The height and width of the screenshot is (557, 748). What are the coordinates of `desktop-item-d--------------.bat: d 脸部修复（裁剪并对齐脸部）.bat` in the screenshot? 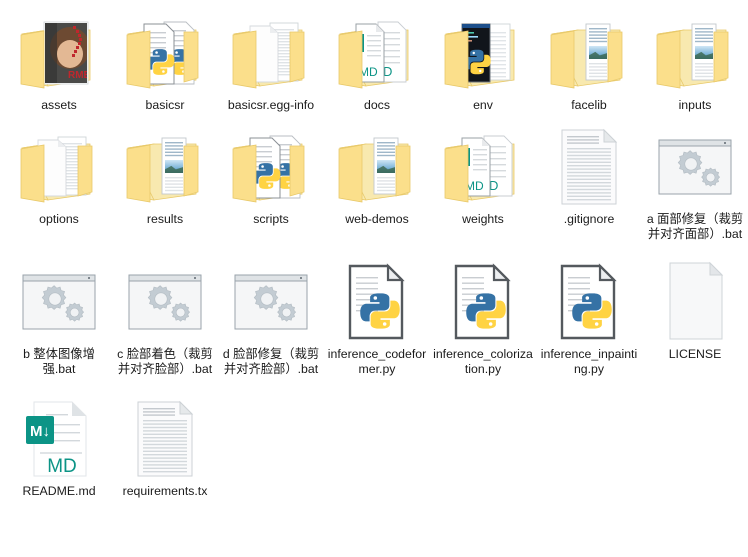 It's located at (271, 315).